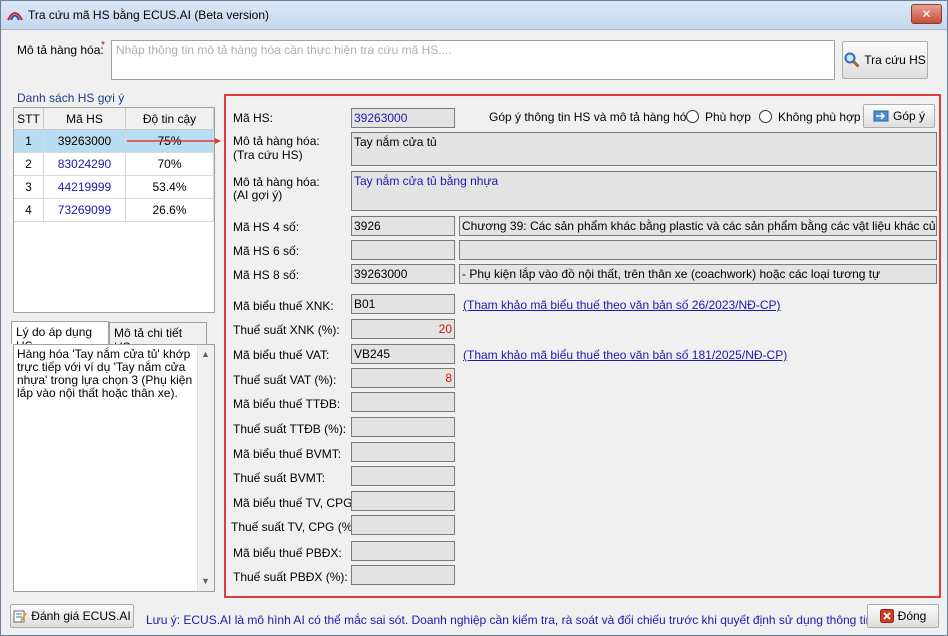 The height and width of the screenshot is (636, 948). What do you see at coordinates (276, 141) in the screenshot?
I see `desc-search-label: Mô tả hàng hóa:` at bounding box center [276, 141].